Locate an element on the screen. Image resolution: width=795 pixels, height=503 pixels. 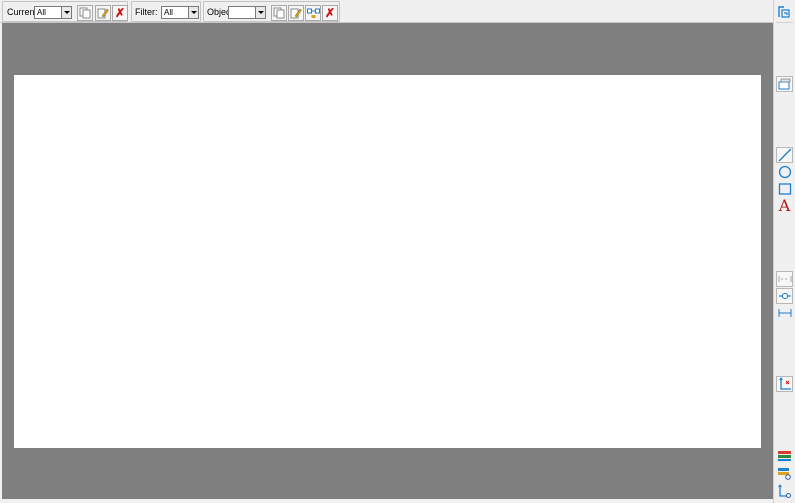
window-icon is located at coordinates (784, 84).